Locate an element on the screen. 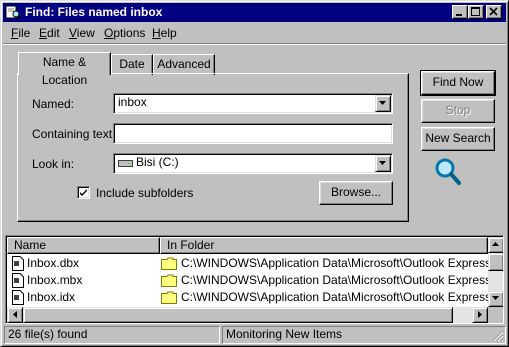 This screenshot has width=509, height=347. horizontal-scrollbar is located at coordinates (247, 315).